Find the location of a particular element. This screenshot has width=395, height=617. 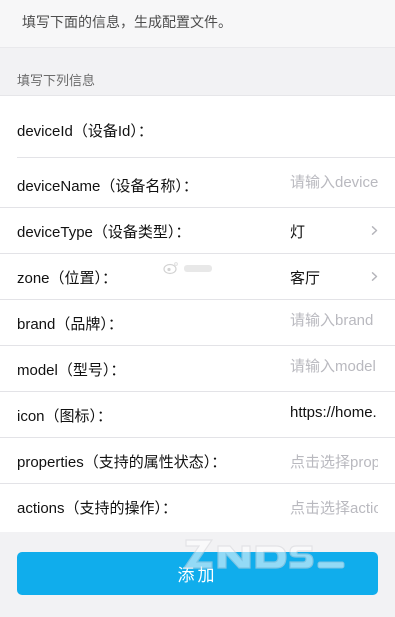

actions-label: actions（支持的操作）： is located at coordinates (97, 508).